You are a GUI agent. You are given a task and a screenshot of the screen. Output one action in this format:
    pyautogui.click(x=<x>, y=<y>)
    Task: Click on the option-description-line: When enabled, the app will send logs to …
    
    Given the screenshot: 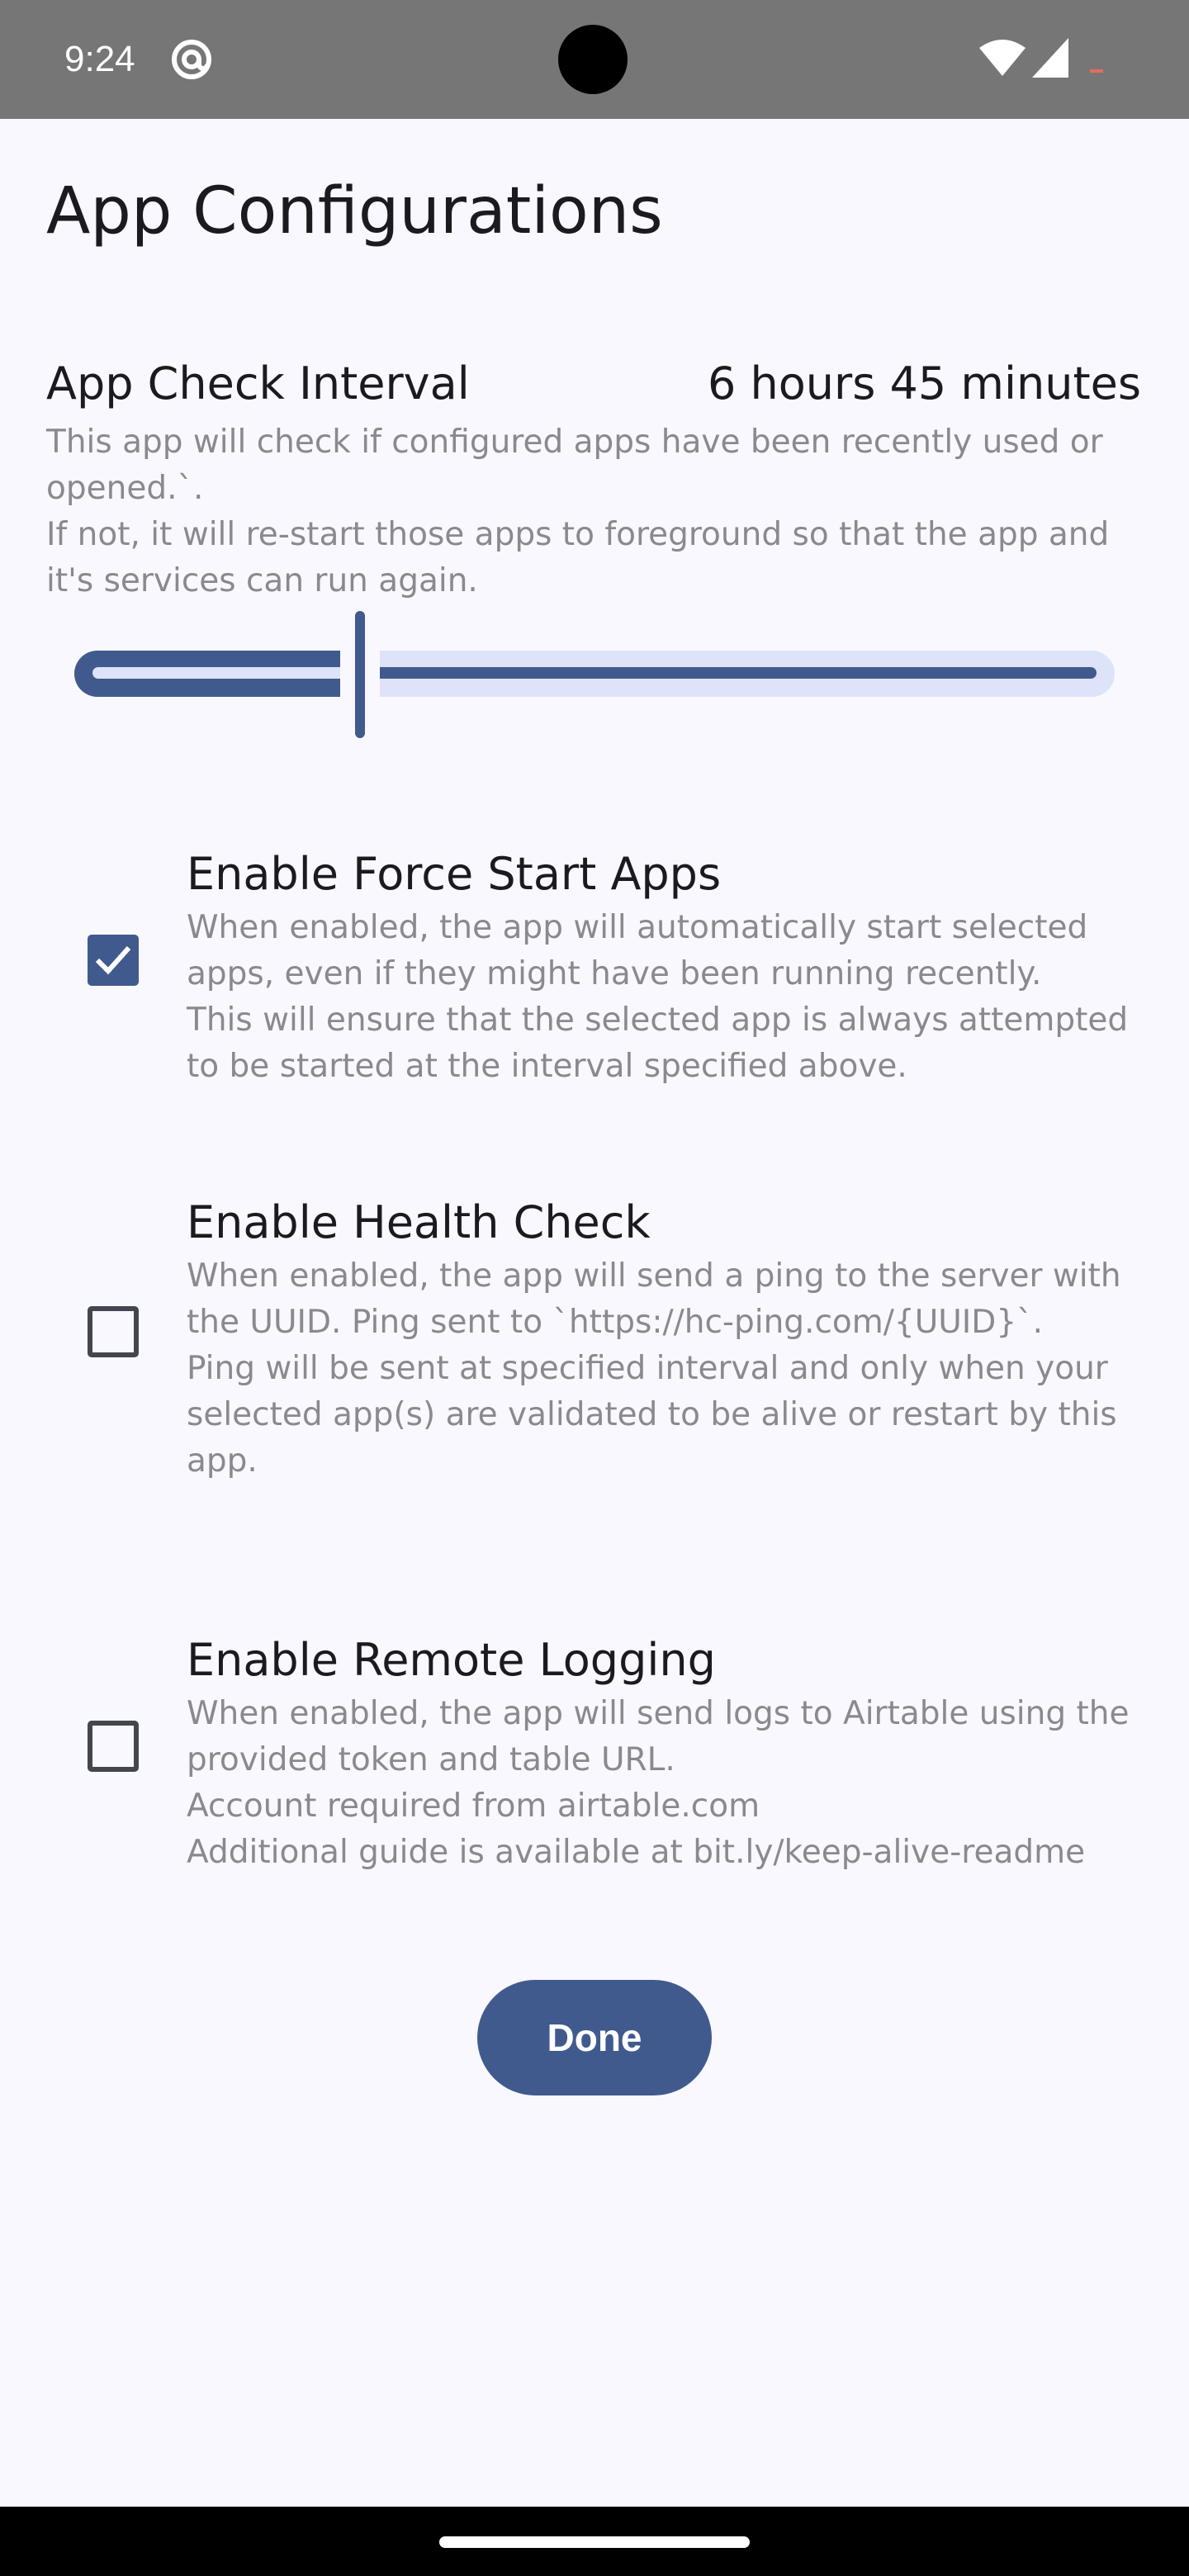 What is the action you would take?
    pyautogui.click(x=658, y=1736)
    